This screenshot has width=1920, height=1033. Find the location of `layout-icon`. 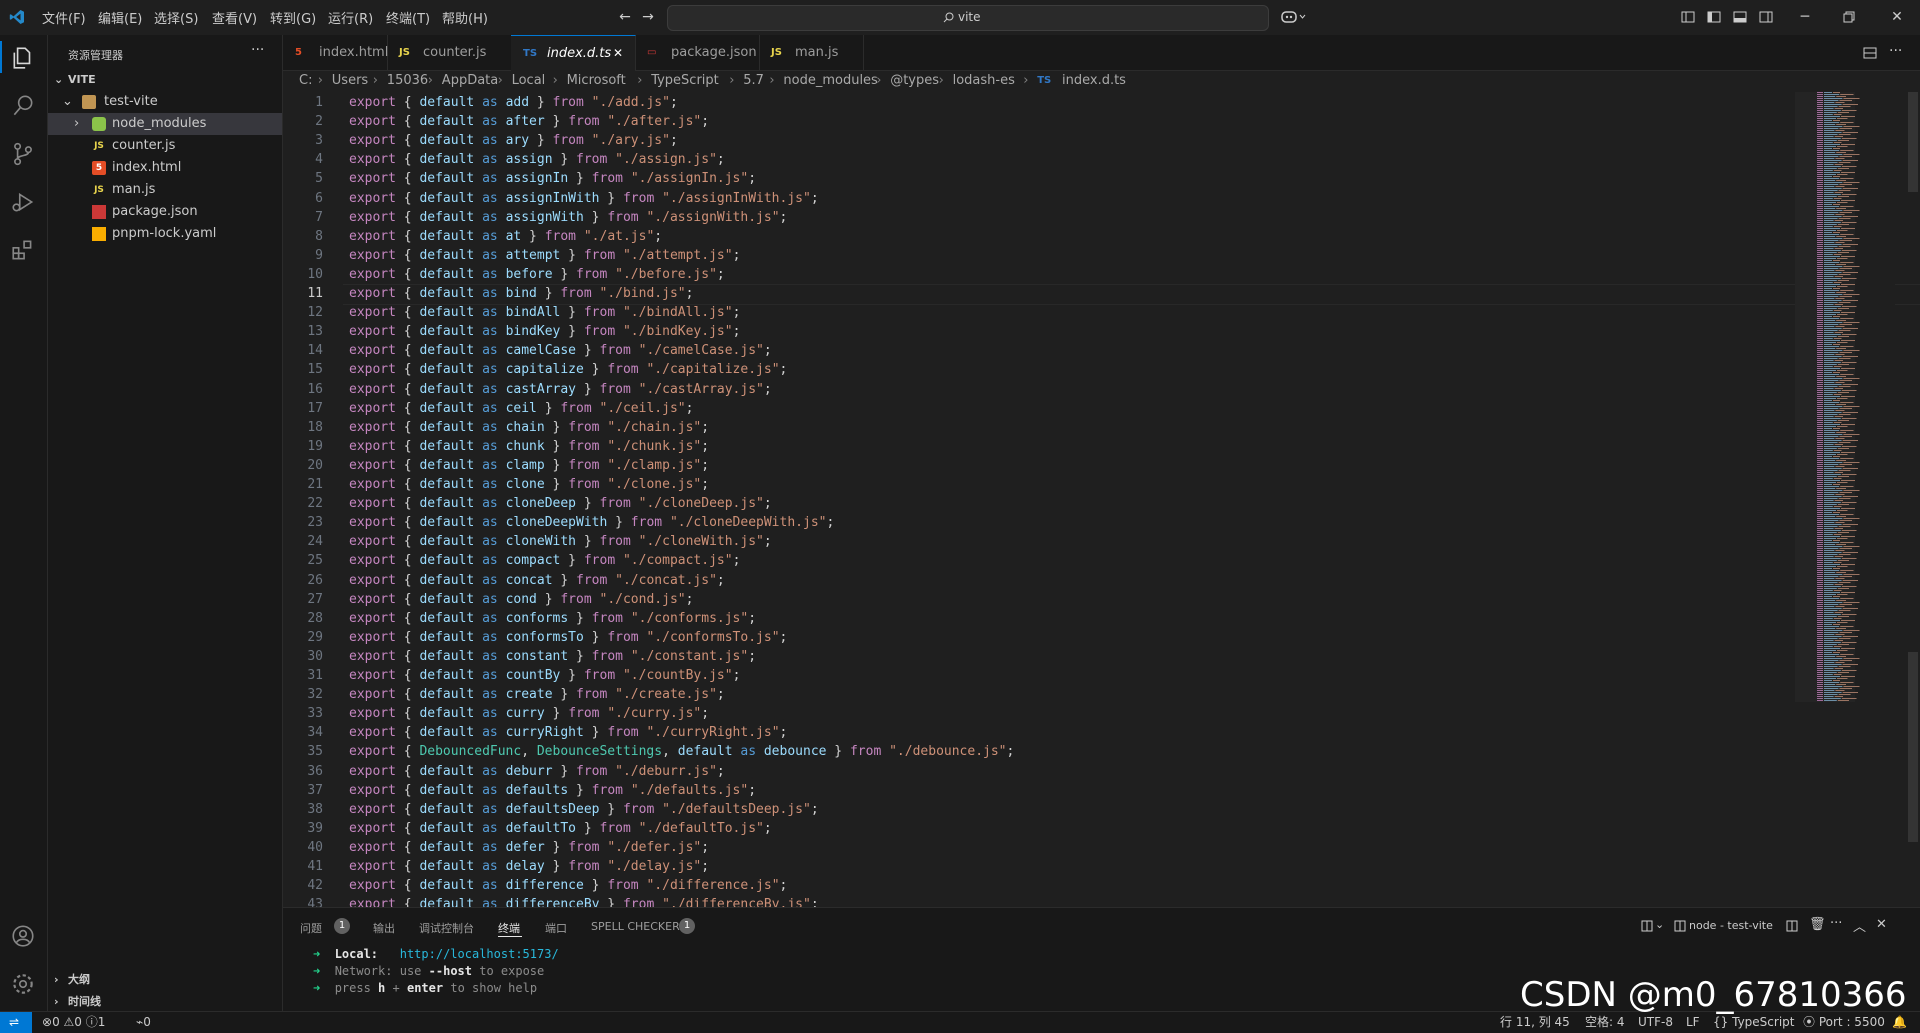

layout-icon is located at coordinates (1647, 926).